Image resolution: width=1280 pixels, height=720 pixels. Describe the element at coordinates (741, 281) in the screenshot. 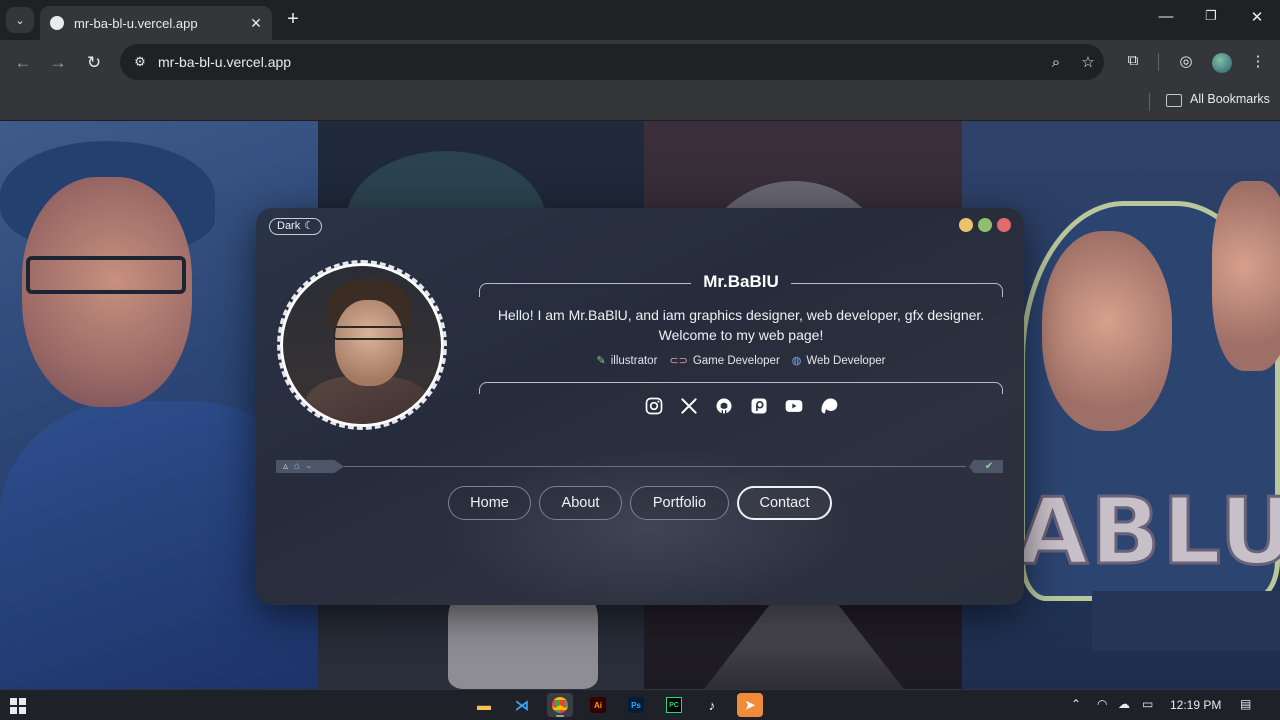

I see `profile-name: Mr.BaBlU` at that location.